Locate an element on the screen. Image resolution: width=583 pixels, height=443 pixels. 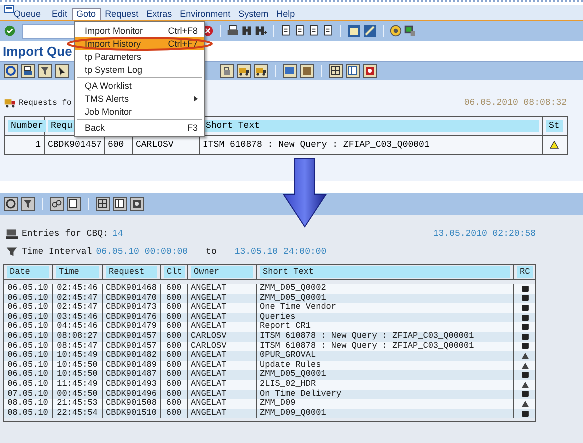
column-header: RC is located at coordinates (525, 272).